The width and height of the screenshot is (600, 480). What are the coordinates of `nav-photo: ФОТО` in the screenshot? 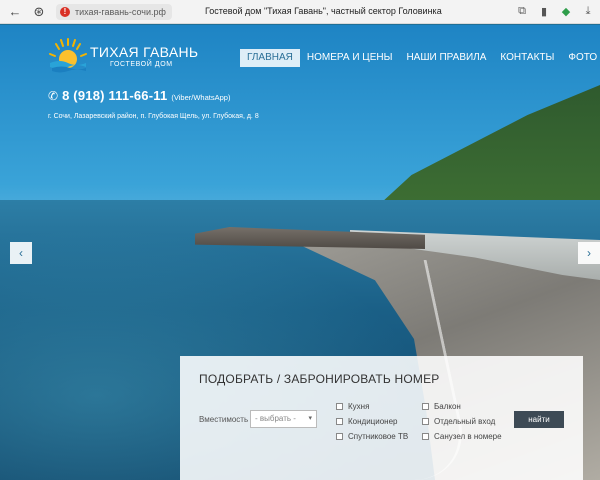 It's located at (580, 58).